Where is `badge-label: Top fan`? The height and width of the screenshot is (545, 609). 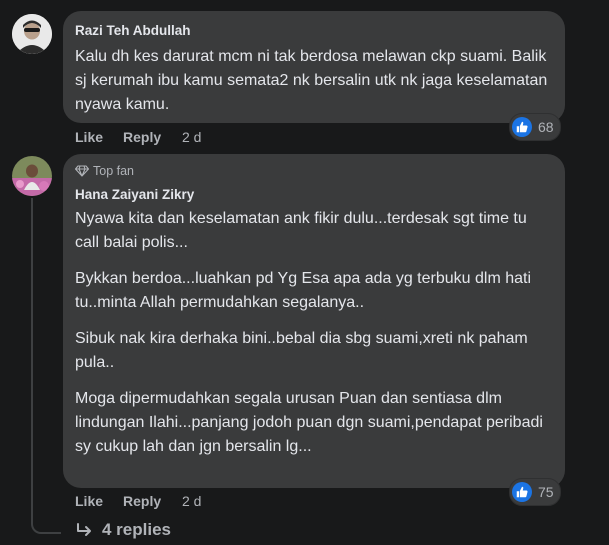 badge-label: Top fan is located at coordinates (114, 171).